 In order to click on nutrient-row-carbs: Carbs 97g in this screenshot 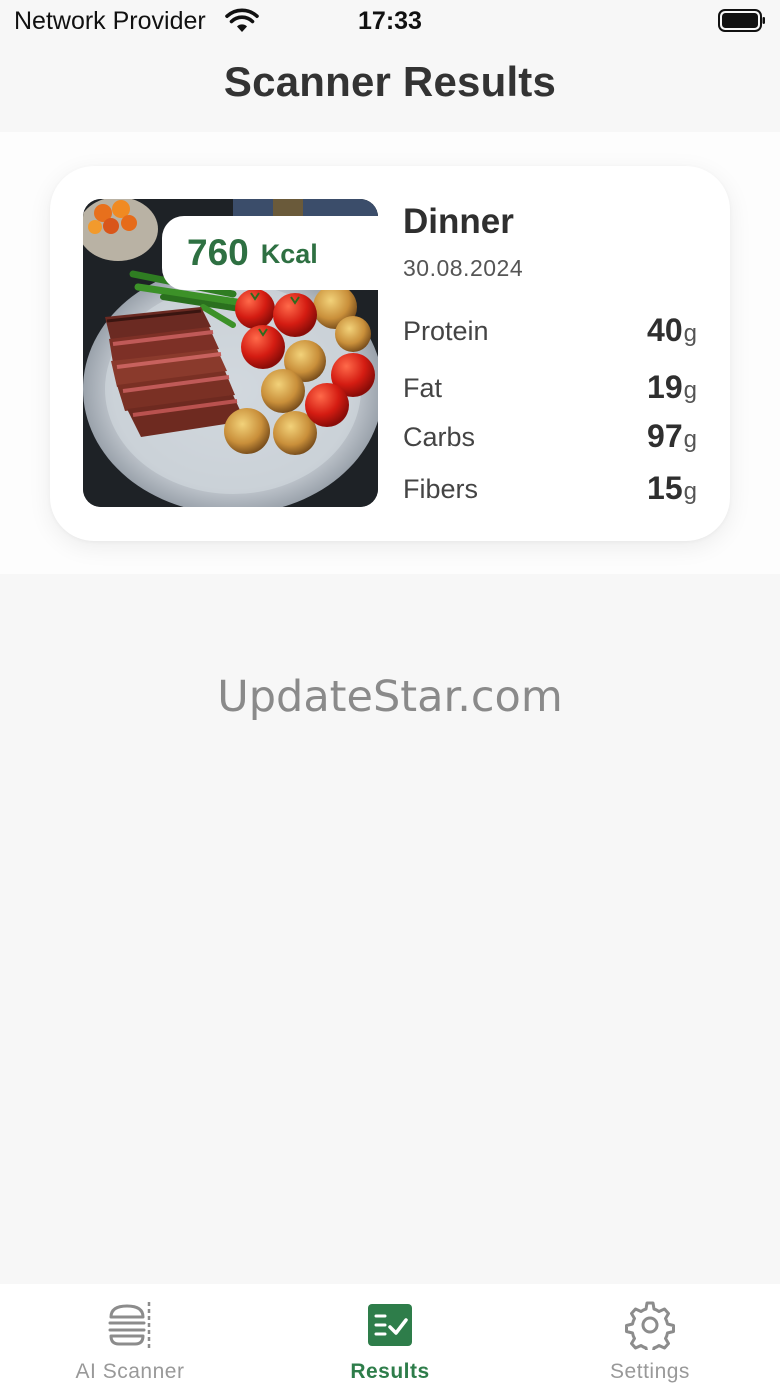, I will do `click(550, 438)`.